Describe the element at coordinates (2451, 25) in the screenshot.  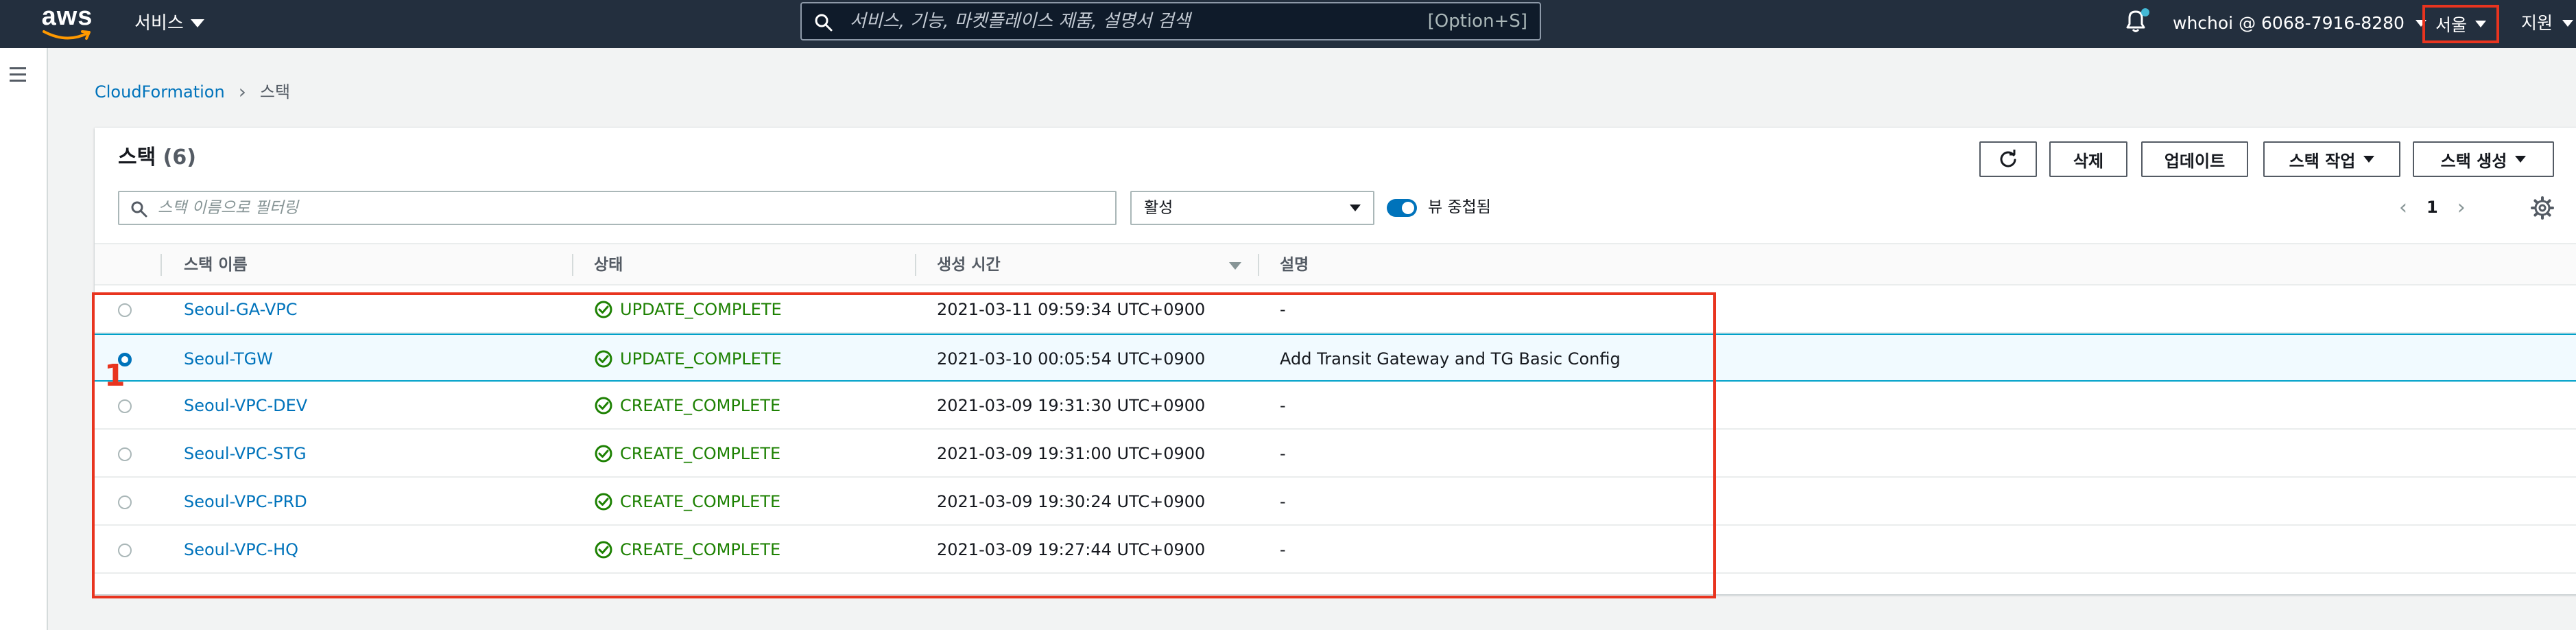
I see `region-label: 서울` at that location.